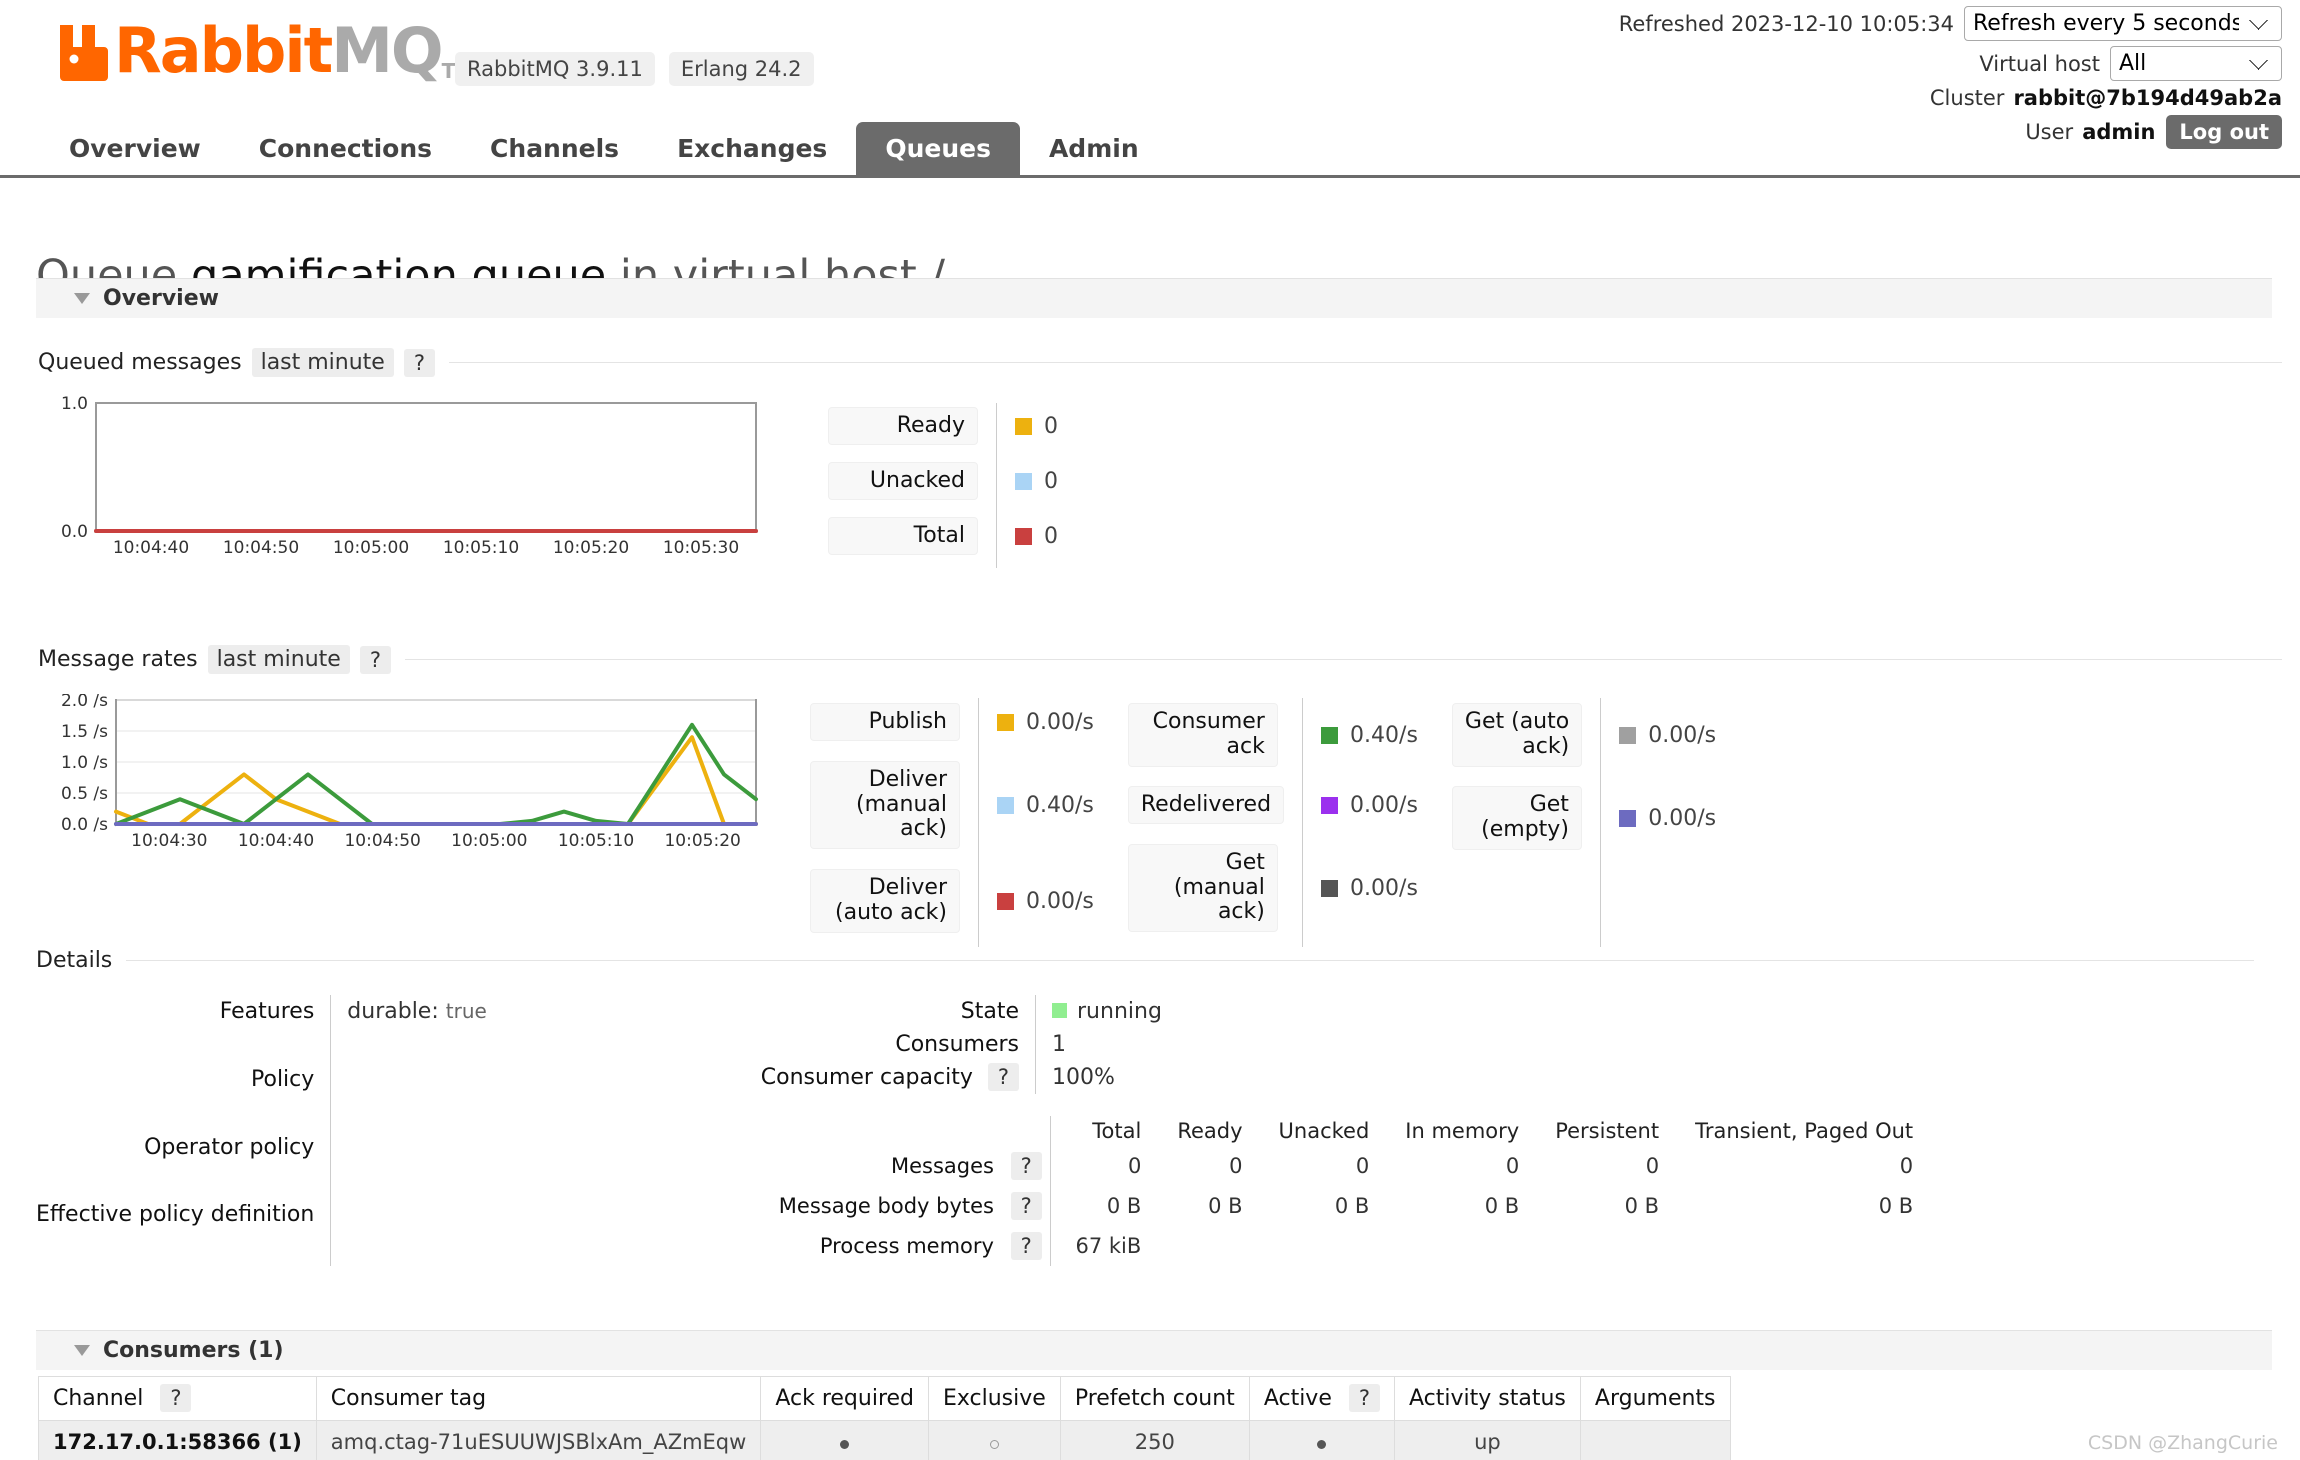 The width and height of the screenshot is (2300, 1460). What do you see at coordinates (538, 1398) in the screenshot?
I see `consumers-column-header: Consumer tag` at bounding box center [538, 1398].